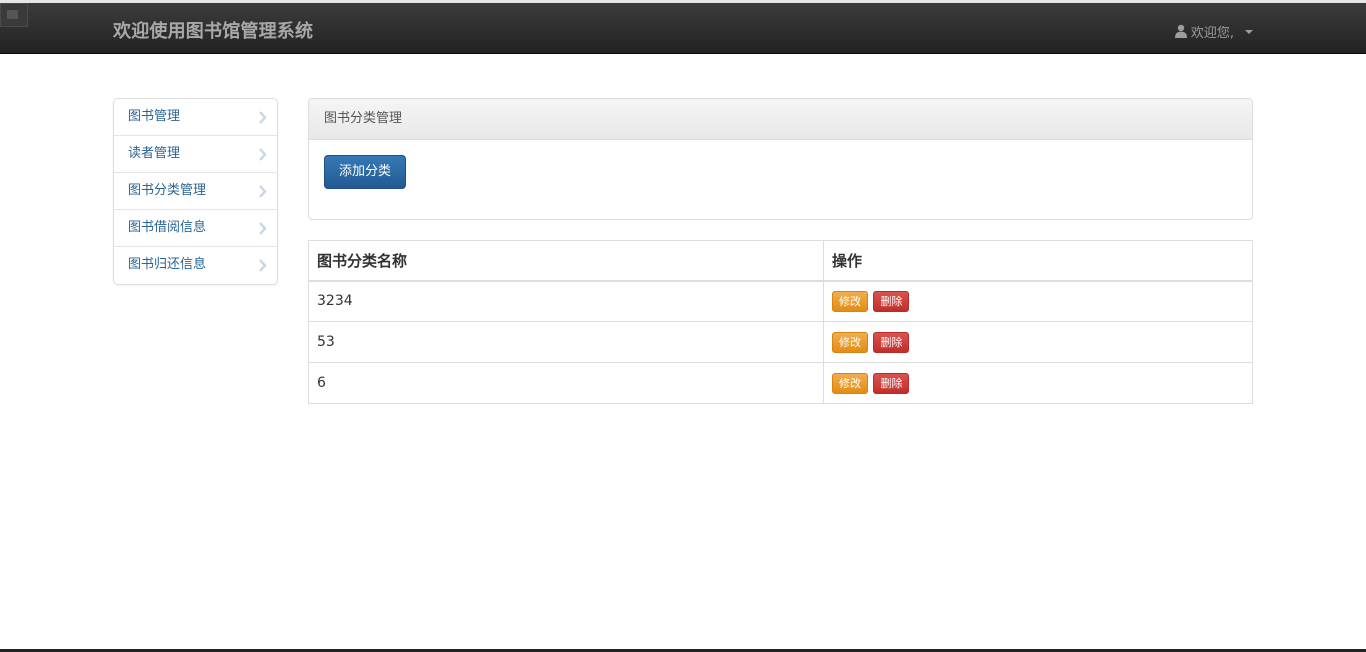  I want to click on add-category-button: 添加分类, so click(365, 172).